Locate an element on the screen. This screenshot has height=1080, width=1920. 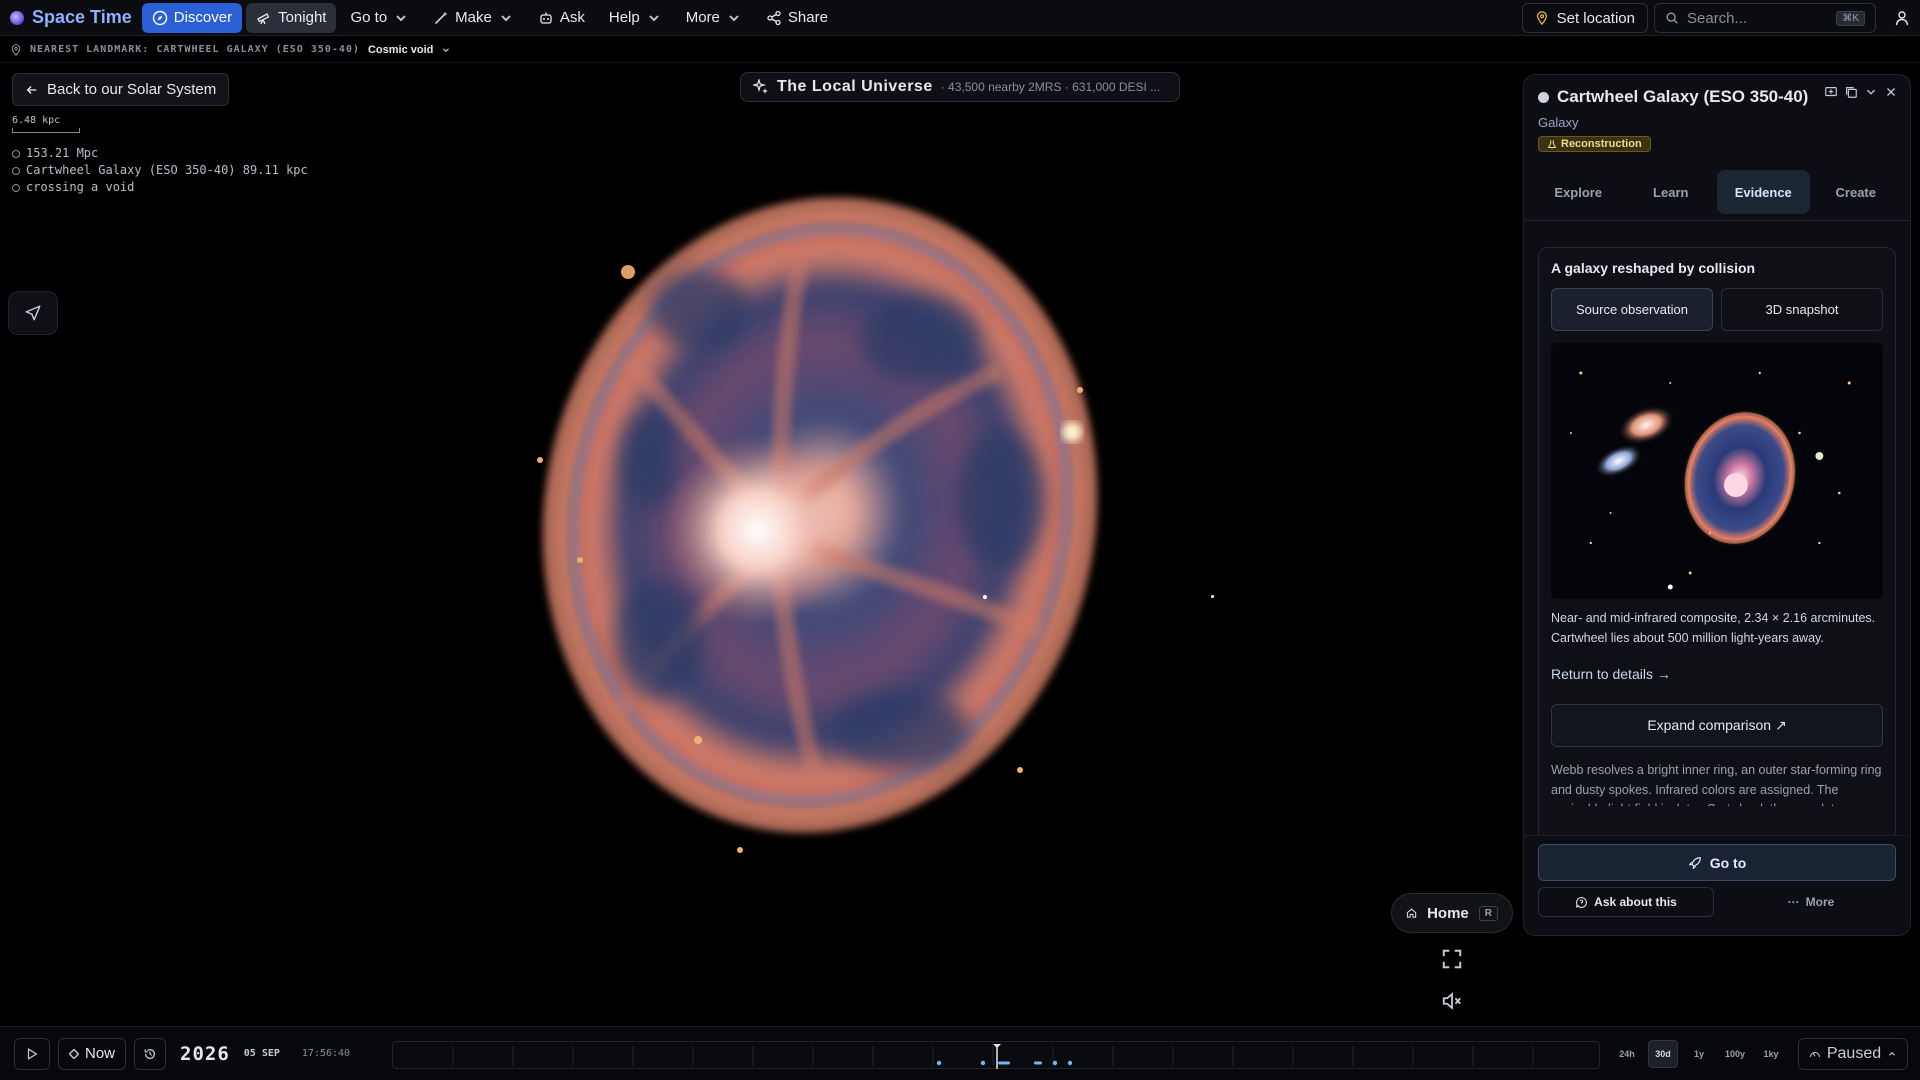
back-to-solar-system-button: Back to our Solar System is located at coordinates (121, 89).